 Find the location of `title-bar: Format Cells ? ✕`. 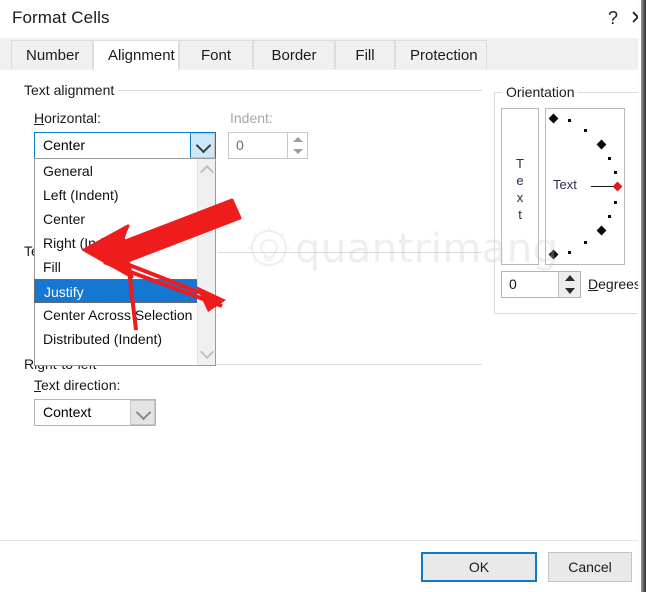

title-bar: Format Cells ? ✕ is located at coordinates (323, 19).